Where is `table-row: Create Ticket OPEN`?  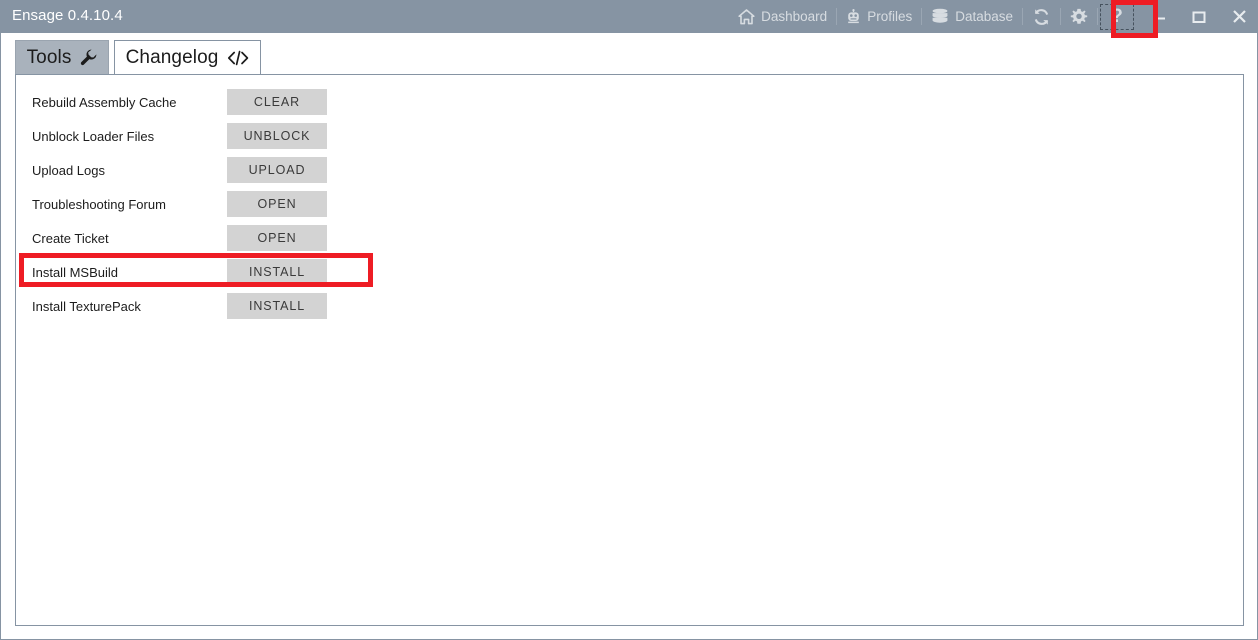 table-row: Create Ticket OPEN is located at coordinates (196, 238).